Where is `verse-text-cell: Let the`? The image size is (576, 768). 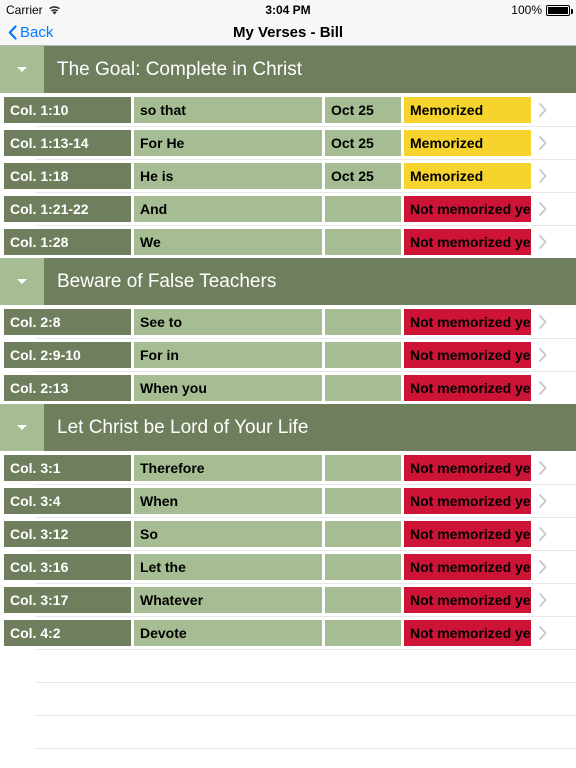 verse-text-cell: Let the is located at coordinates (228, 566).